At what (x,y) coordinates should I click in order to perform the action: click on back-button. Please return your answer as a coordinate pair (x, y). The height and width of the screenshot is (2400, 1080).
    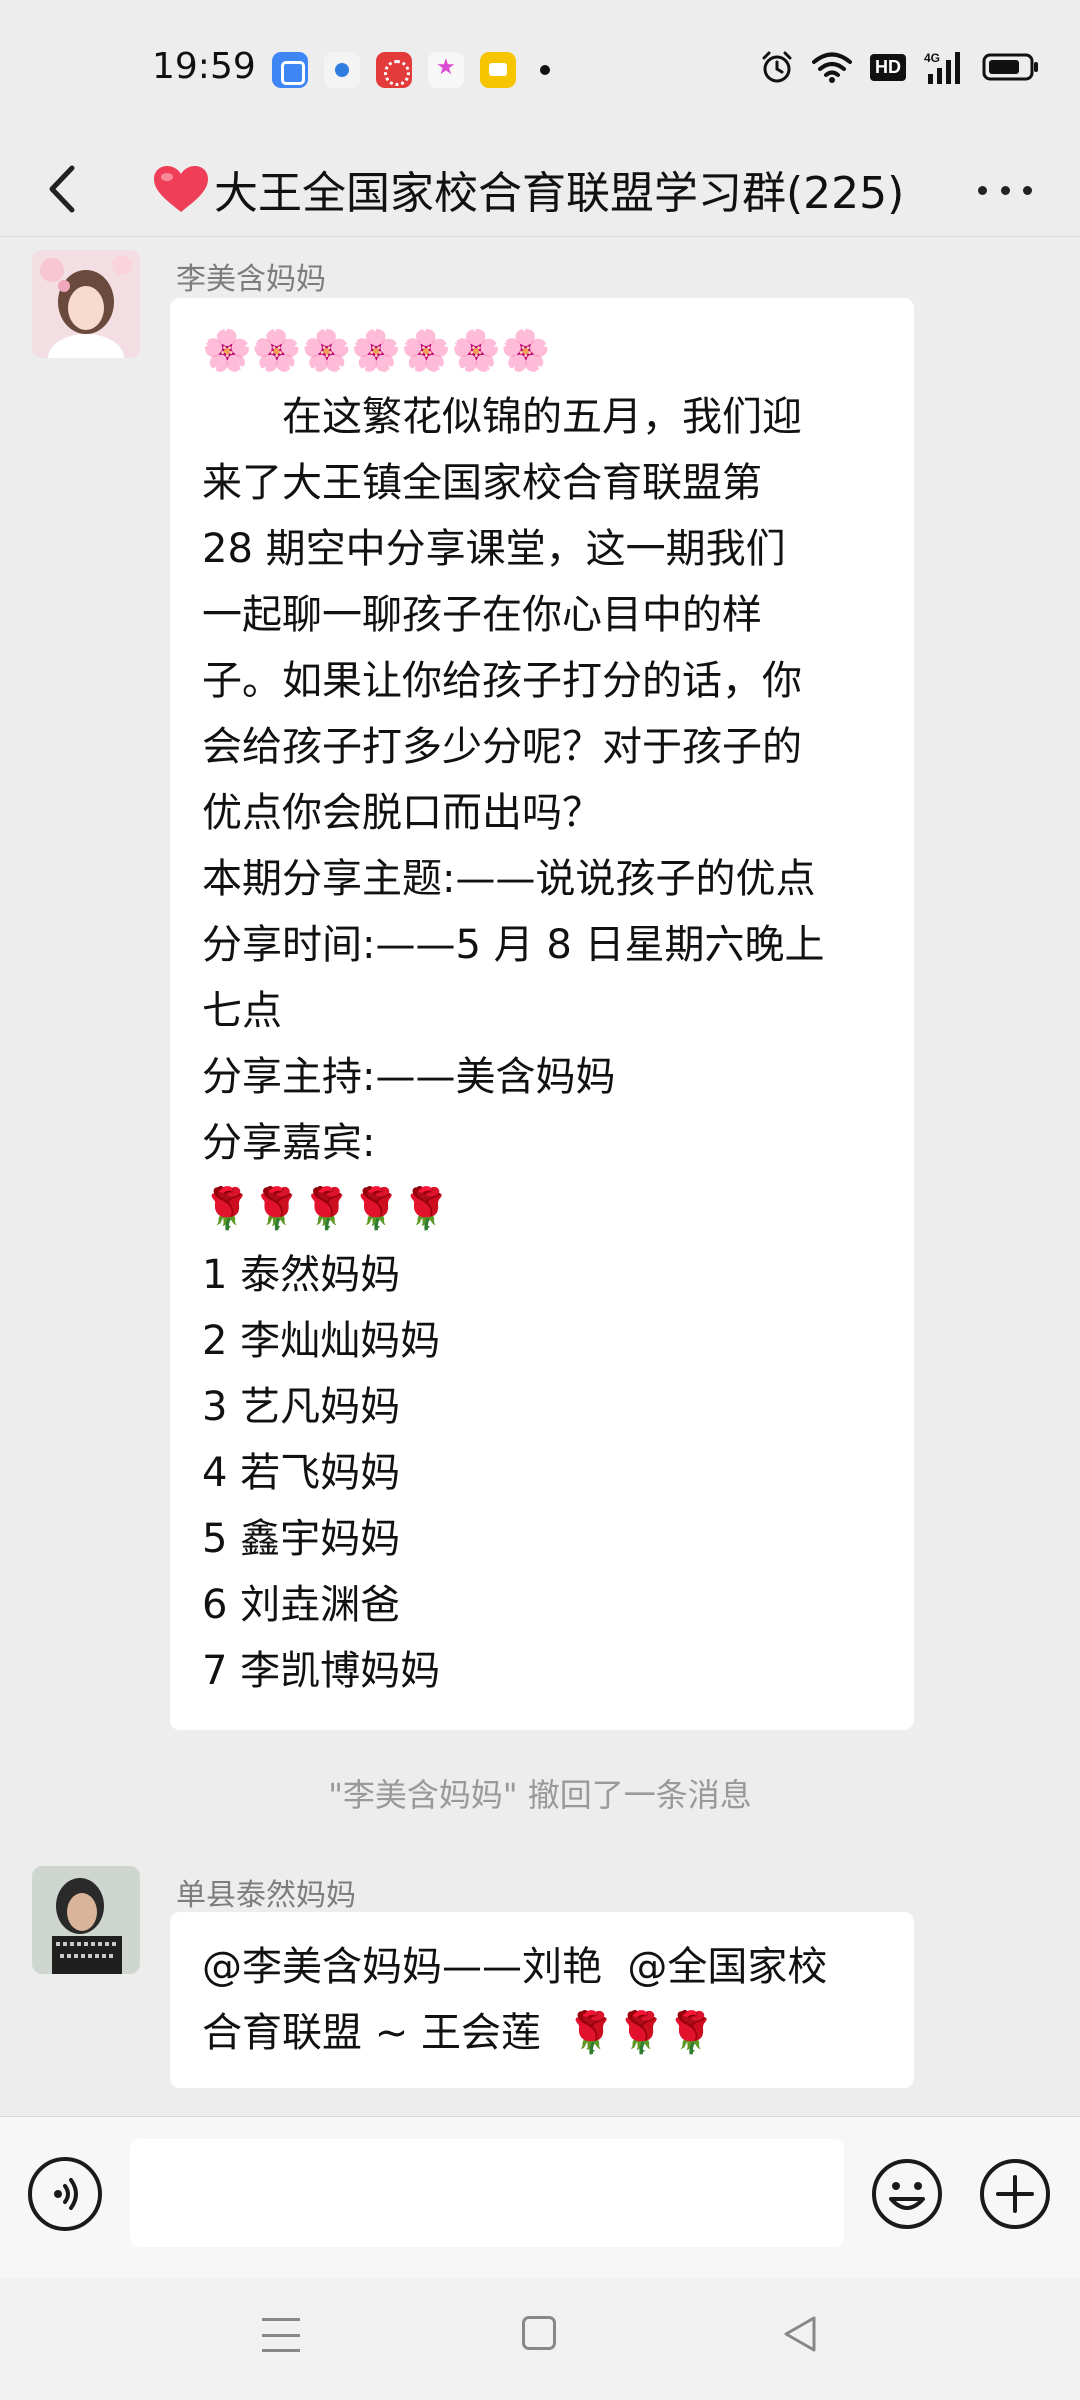
    Looking at the image, I should click on (65, 189).